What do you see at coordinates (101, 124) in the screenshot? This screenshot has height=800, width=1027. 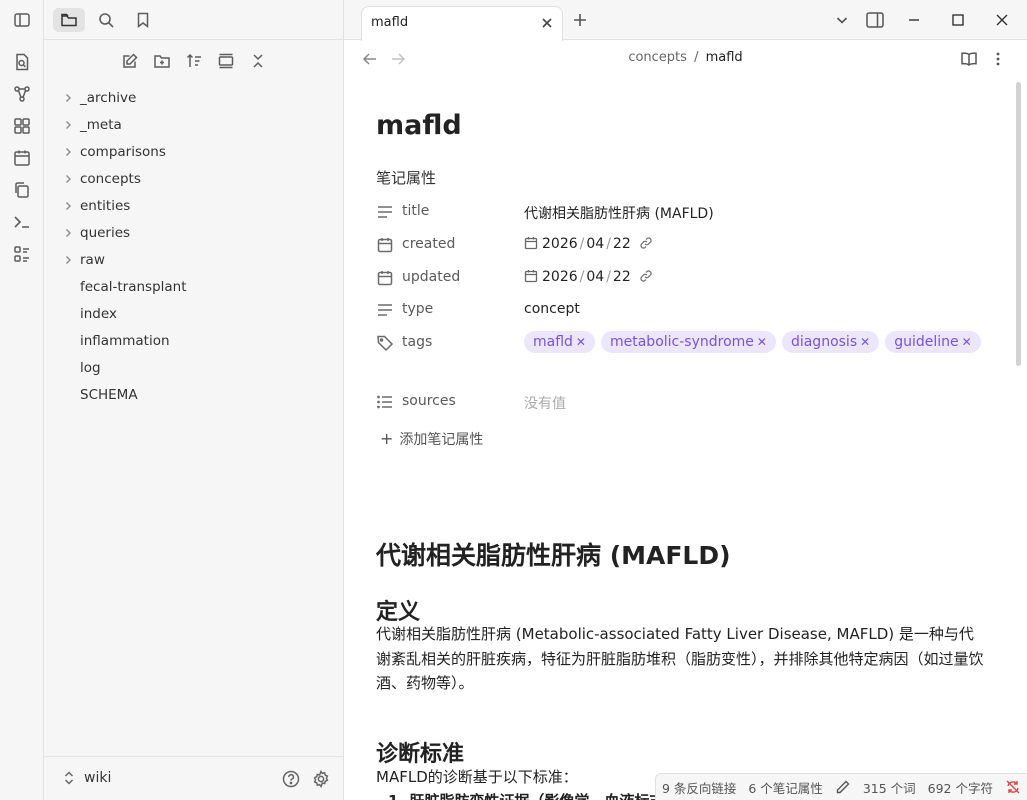 I see `tree-item-label: _meta` at bounding box center [101, 124].